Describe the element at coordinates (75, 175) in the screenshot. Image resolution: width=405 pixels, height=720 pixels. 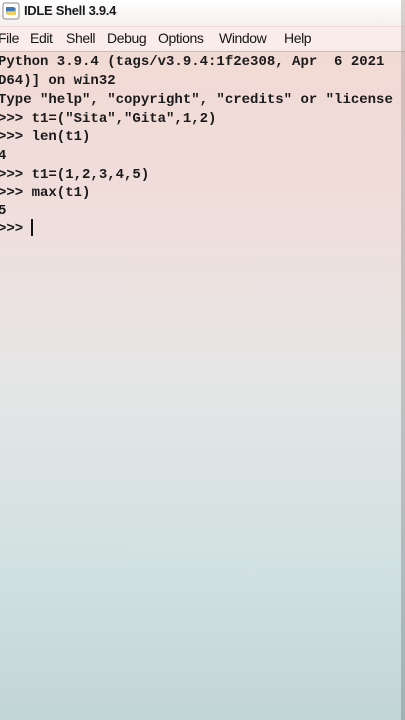
I see `input-line: >>> t1=(1,2,3,4,5)` at that location.